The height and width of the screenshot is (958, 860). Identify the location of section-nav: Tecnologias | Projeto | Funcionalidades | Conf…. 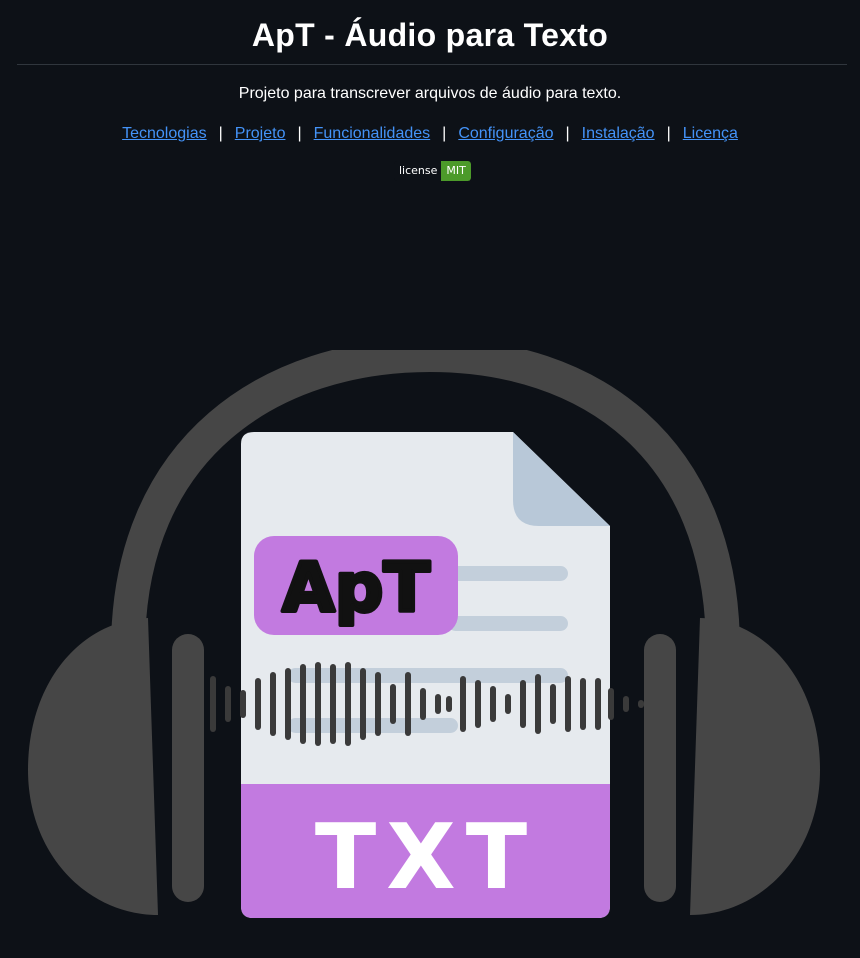
(430, 134).